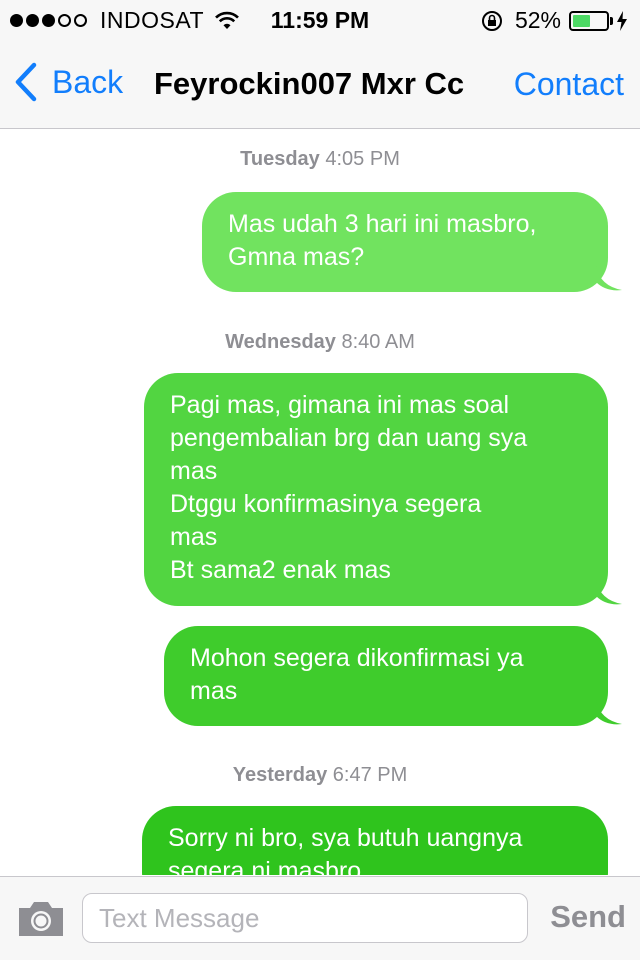 The height and width of the screenshot is (960, 640). Describe the element at coordinates (26, 82) in the screenshot. I see `chevron-left-icon` at that location.